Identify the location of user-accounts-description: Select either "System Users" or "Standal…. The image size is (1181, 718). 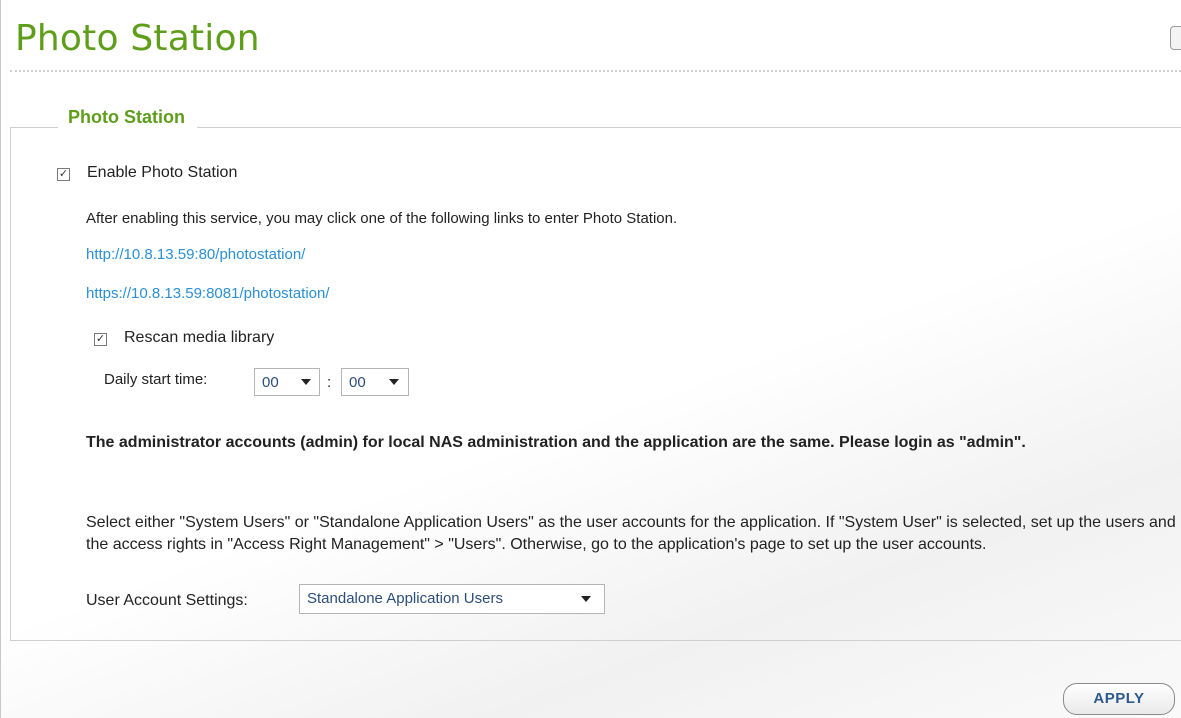
(631, 533).